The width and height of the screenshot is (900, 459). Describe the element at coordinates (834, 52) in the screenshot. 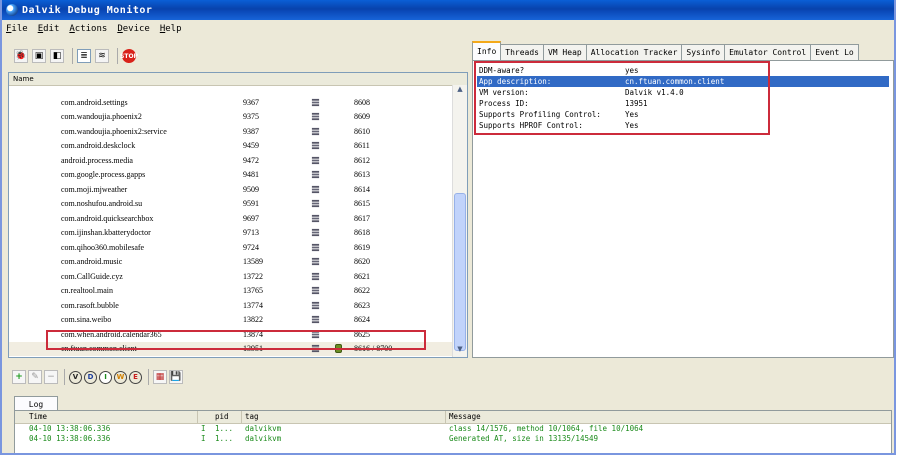

I see `tab-event-lo: Event Lo` at that location.